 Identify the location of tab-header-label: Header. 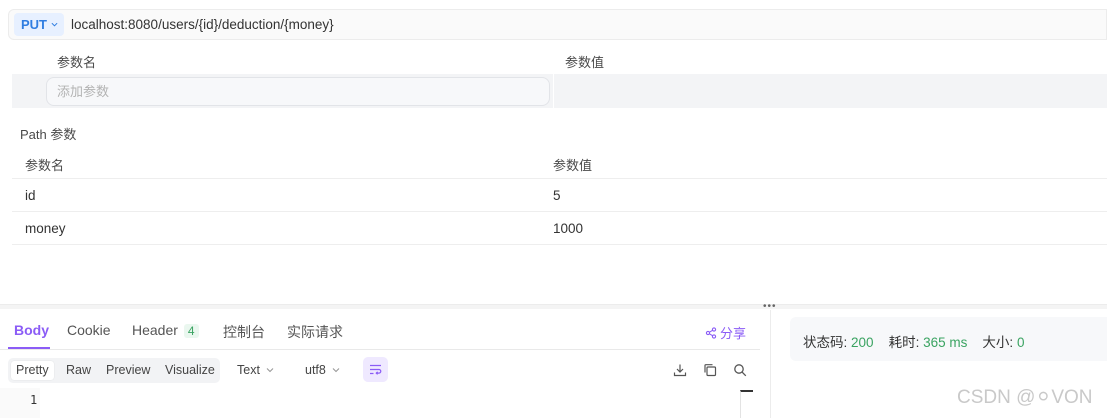
(155, 330).